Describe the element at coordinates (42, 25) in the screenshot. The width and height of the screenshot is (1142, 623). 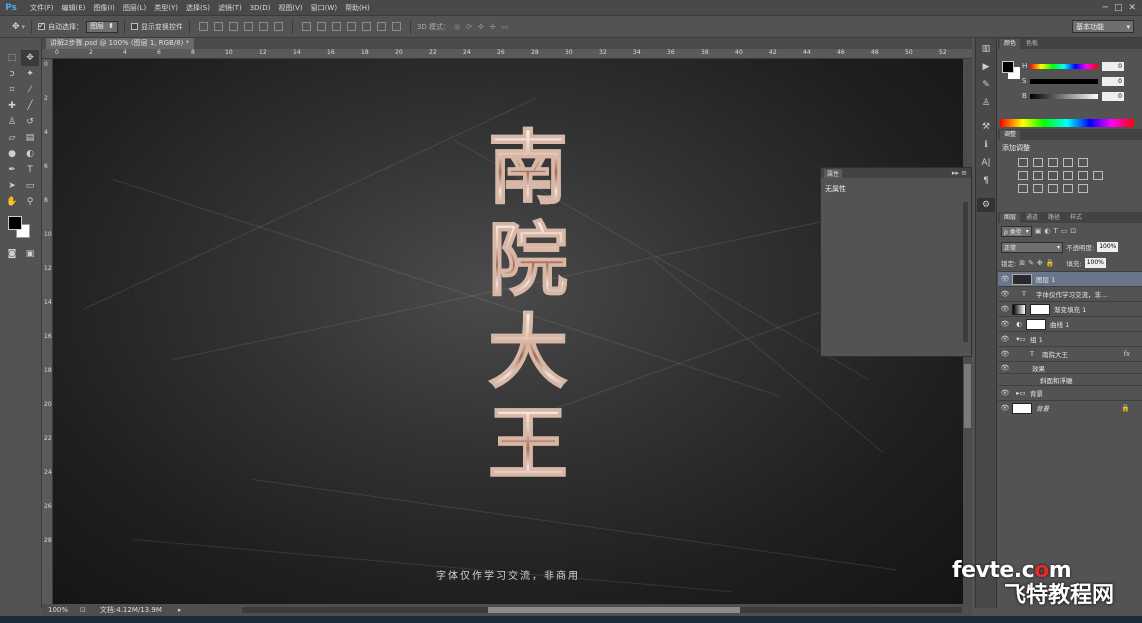
I see `auto-select-checkbox` at that location.